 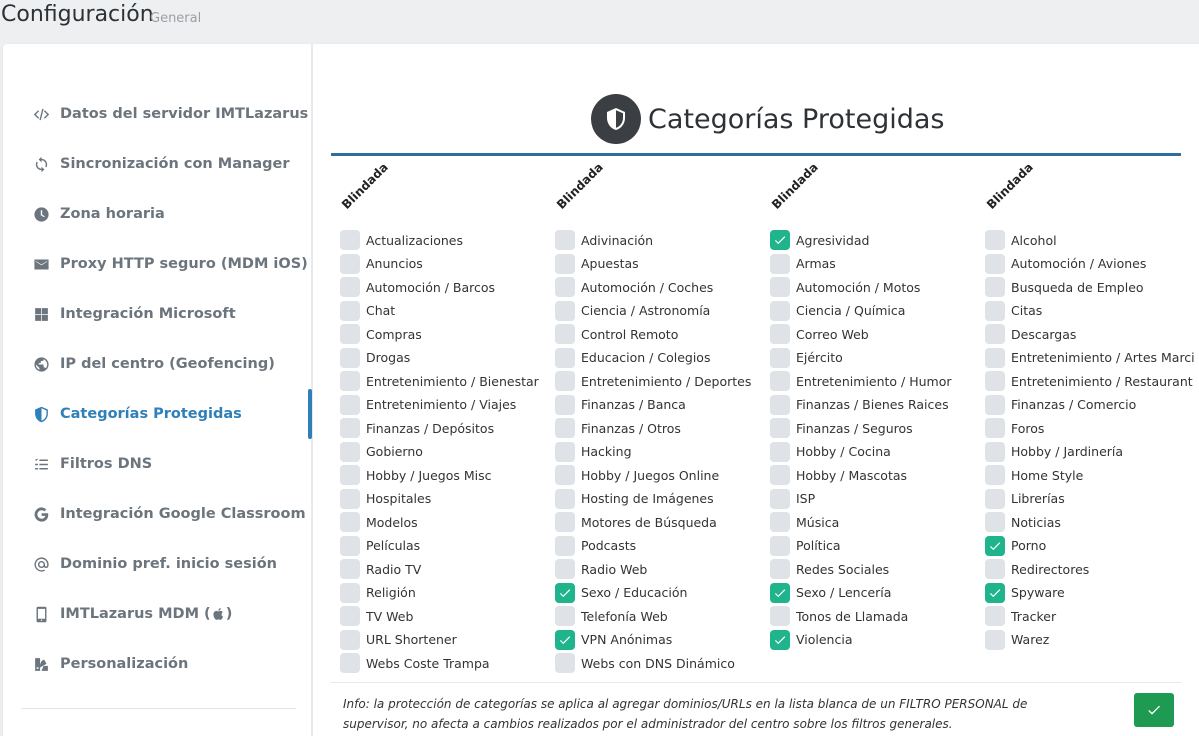 What do you see at coordinates (166, 164) in the screenshot?
I see `sidebar-item-sync: Sincronización con Manager` at bounding box center [166, 164].